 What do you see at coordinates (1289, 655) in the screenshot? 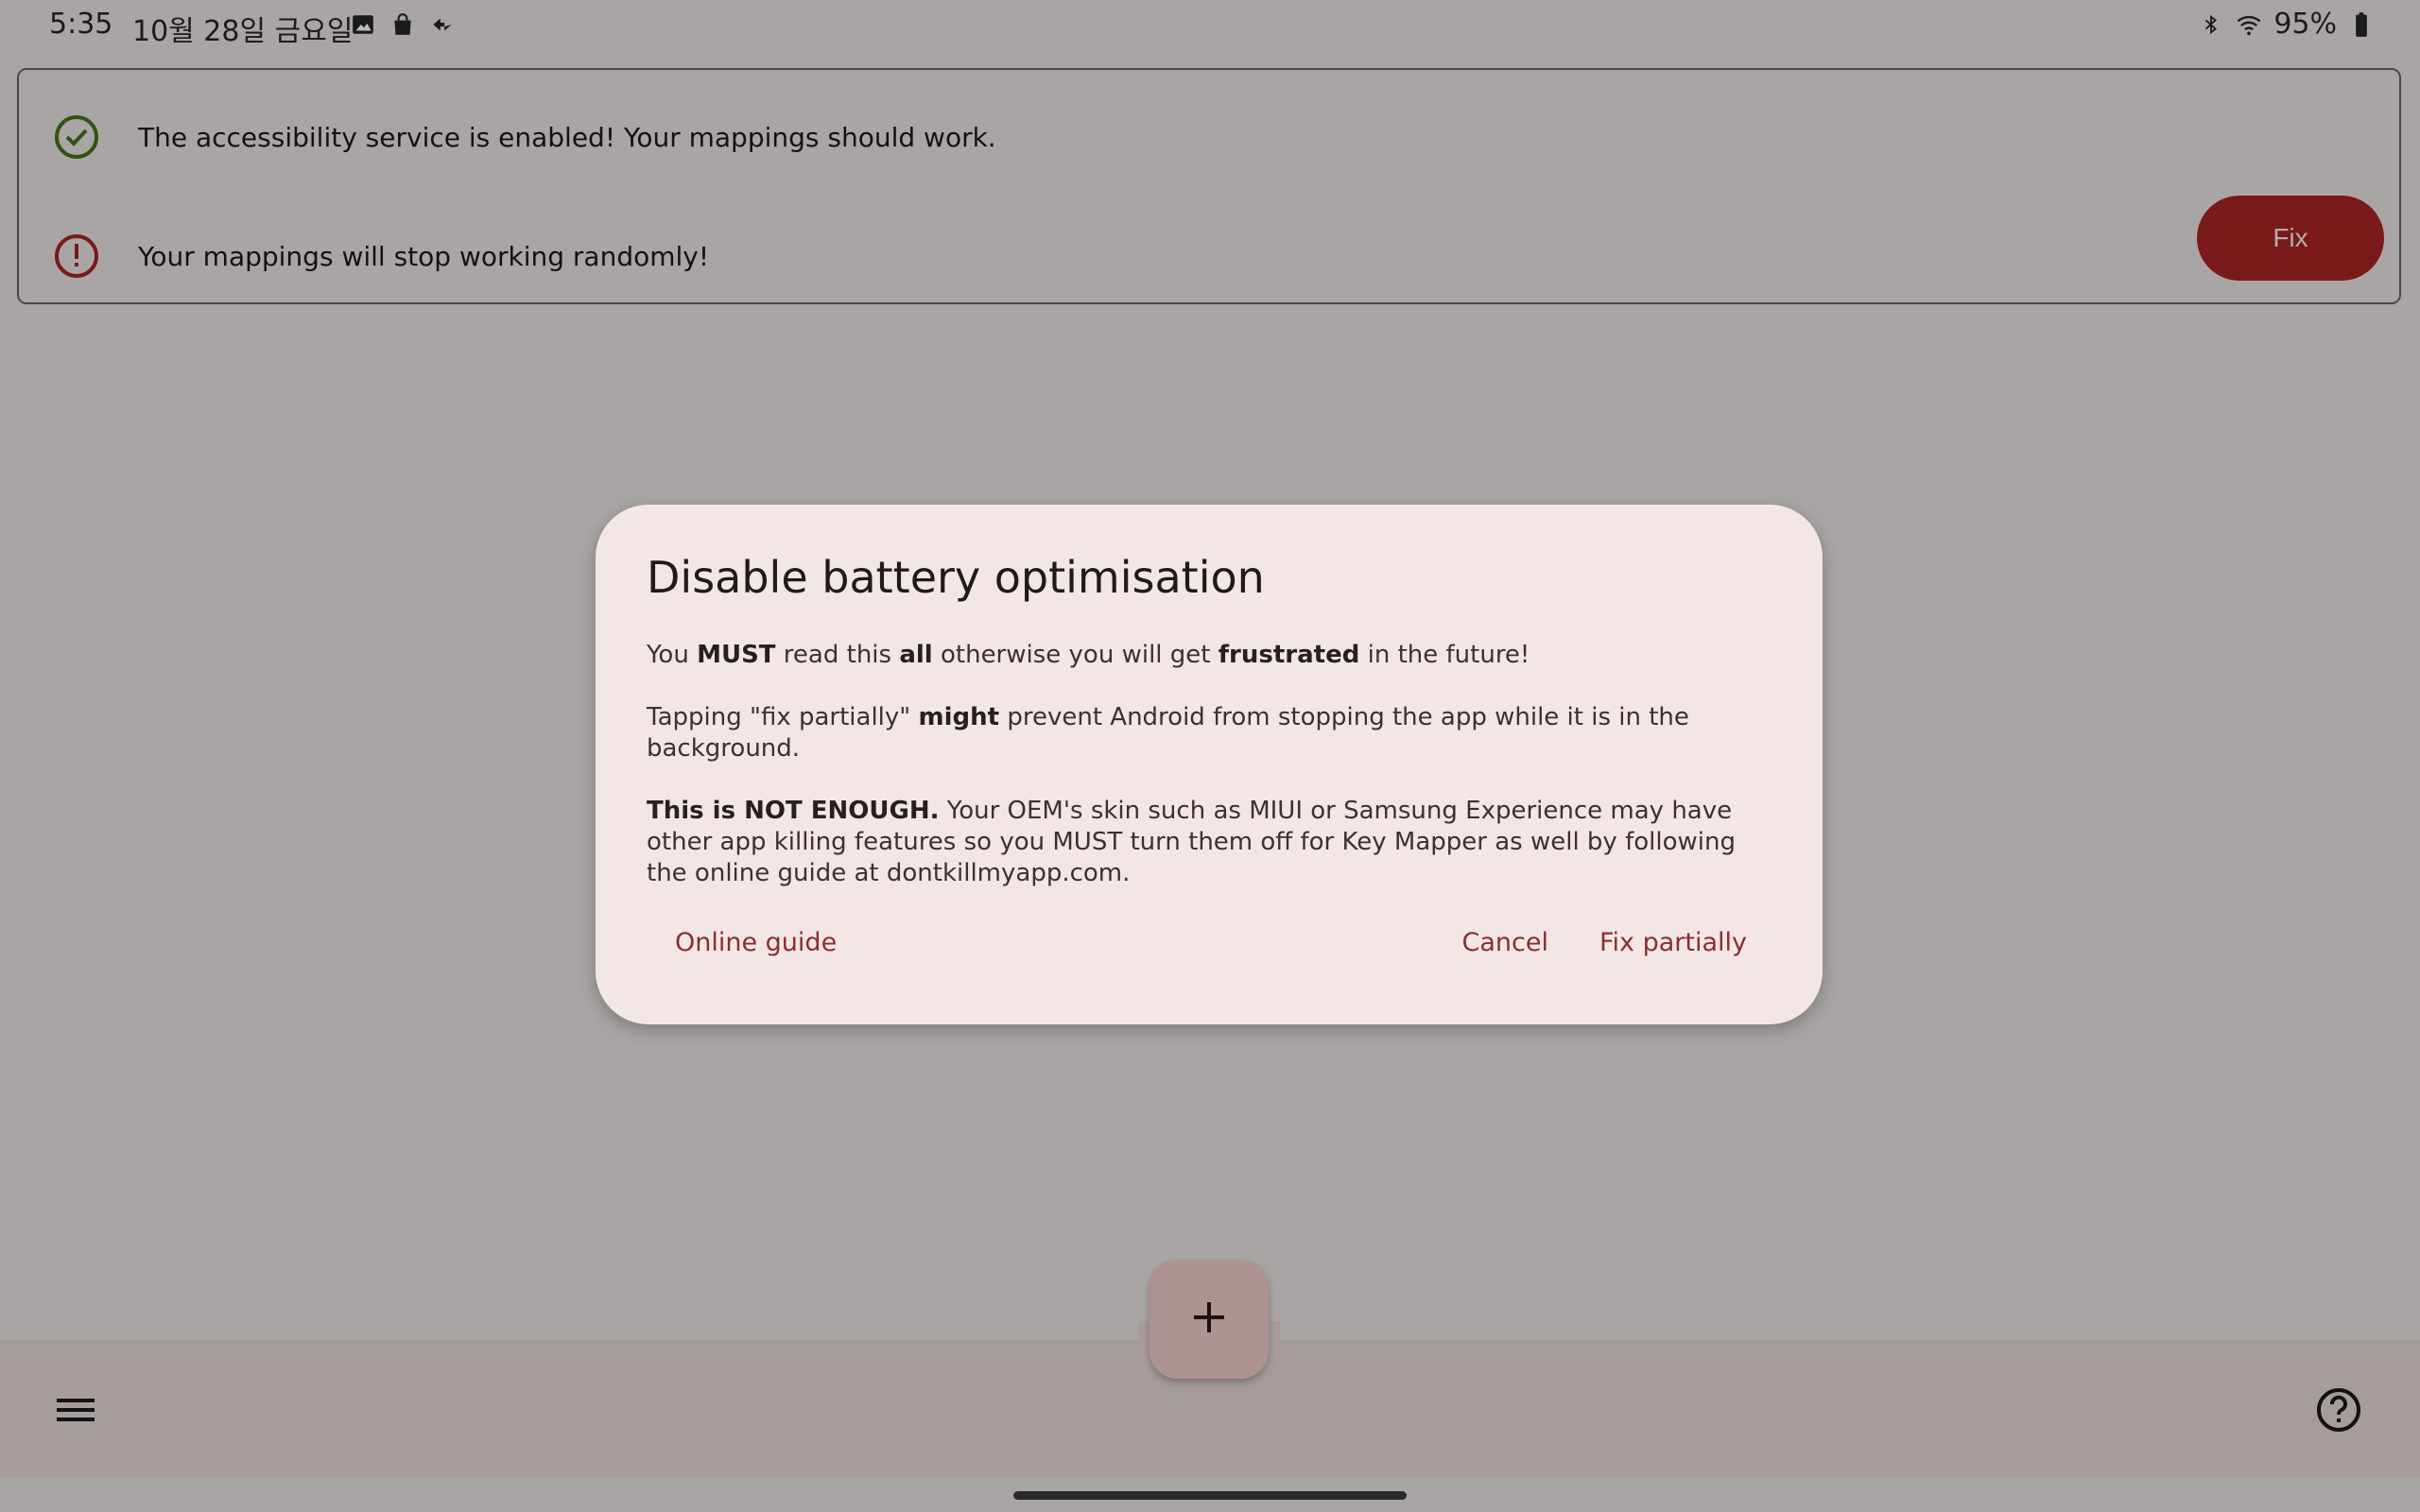
I see `p1-bold-3: frustrated` at bounding box center [1289, 655].